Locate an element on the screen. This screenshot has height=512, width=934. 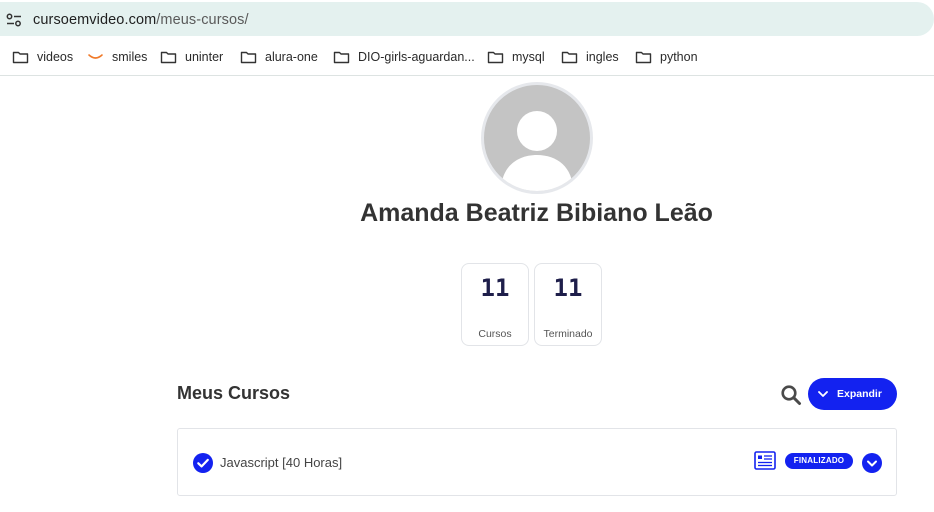
search-icon is located at coordinates (791, 395).